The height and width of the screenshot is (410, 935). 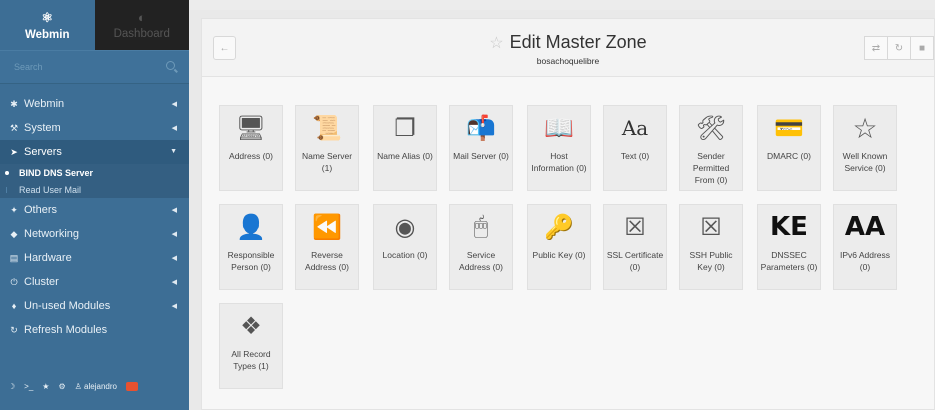 I want to click on top-strip, so click(x=562, y=5).